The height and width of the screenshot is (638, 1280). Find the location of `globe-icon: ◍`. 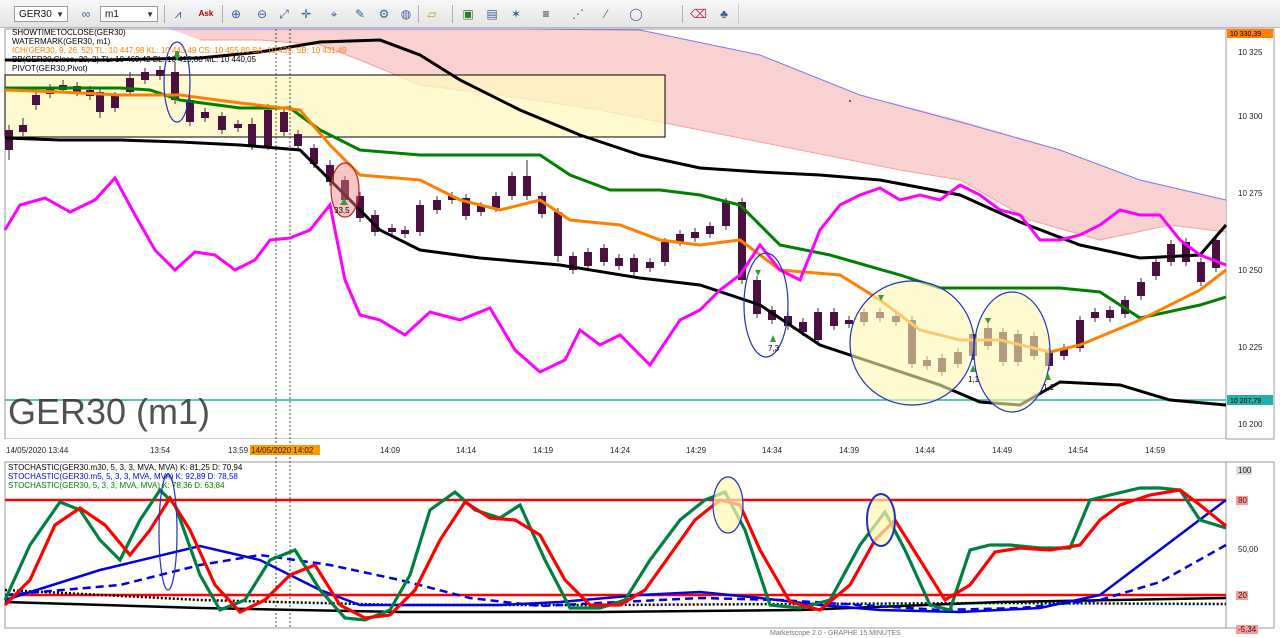

globe-icon: ◍ is located at coordinates (406, 14).